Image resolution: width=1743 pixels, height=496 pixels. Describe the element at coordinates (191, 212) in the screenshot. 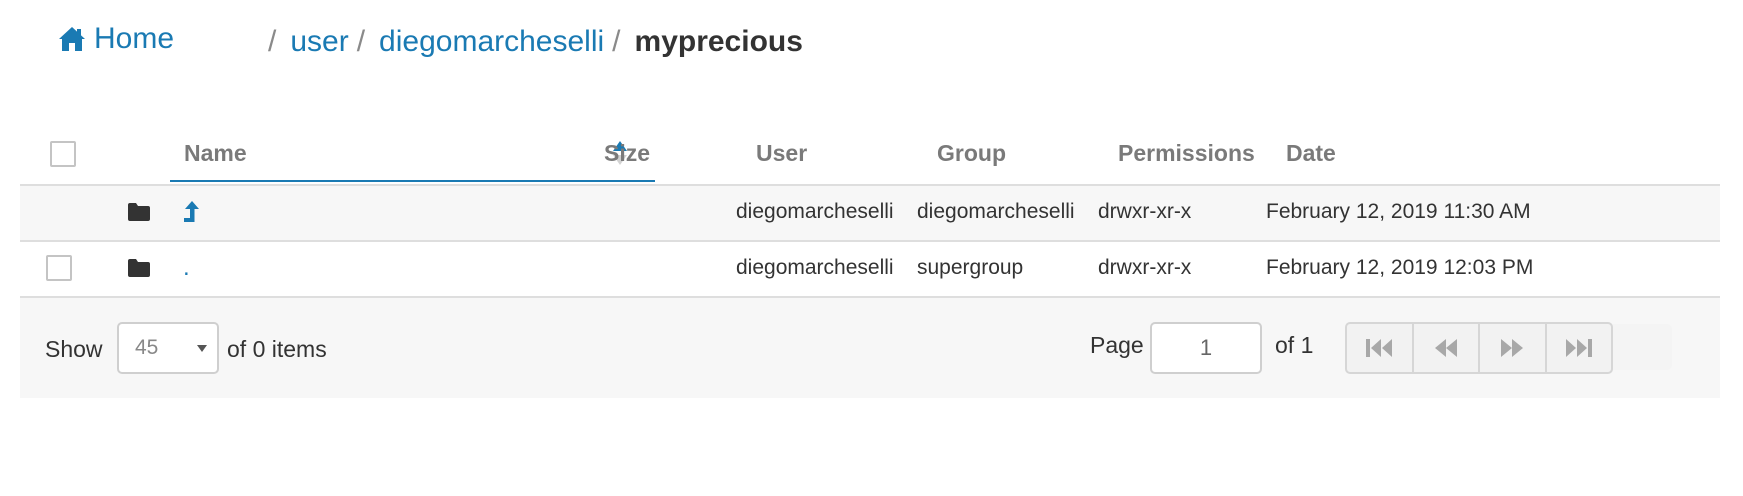

I see `parent-dir-arrow-icon` at that location.